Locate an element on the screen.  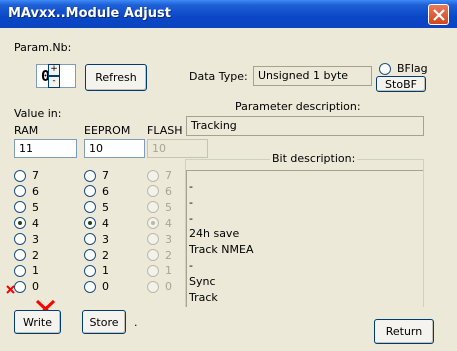
param-label: Param.Nb: is located at coordinates (43, 47).